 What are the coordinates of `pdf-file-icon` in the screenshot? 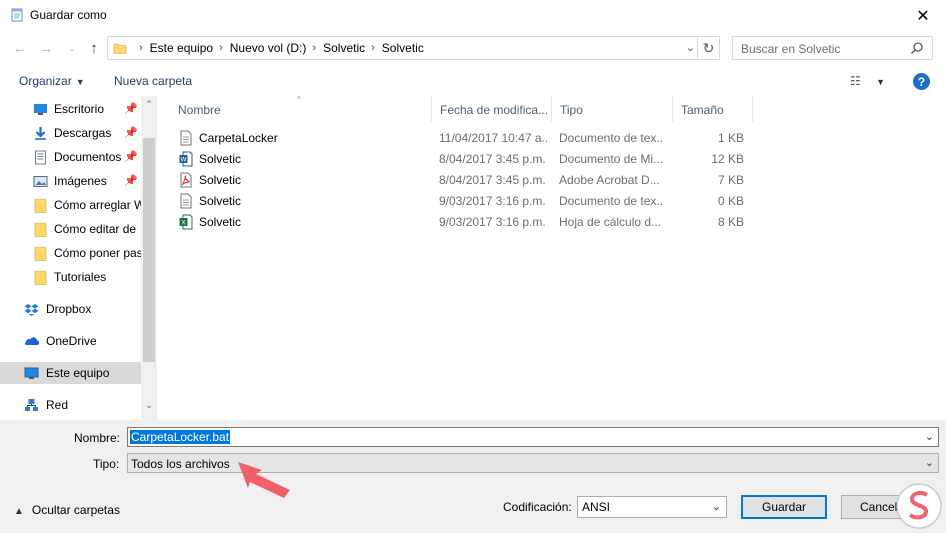 It's located at (186, 180).